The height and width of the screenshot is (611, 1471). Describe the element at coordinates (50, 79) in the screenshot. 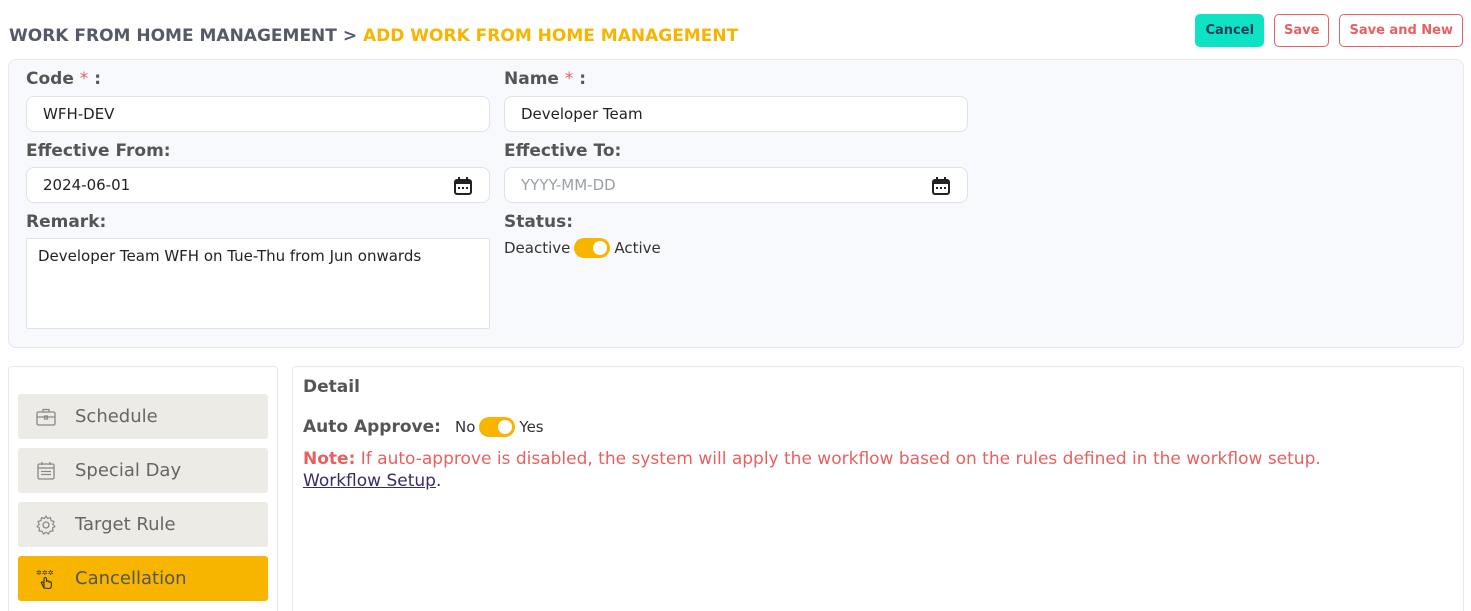

I see `code-label-text: Code` at that location.